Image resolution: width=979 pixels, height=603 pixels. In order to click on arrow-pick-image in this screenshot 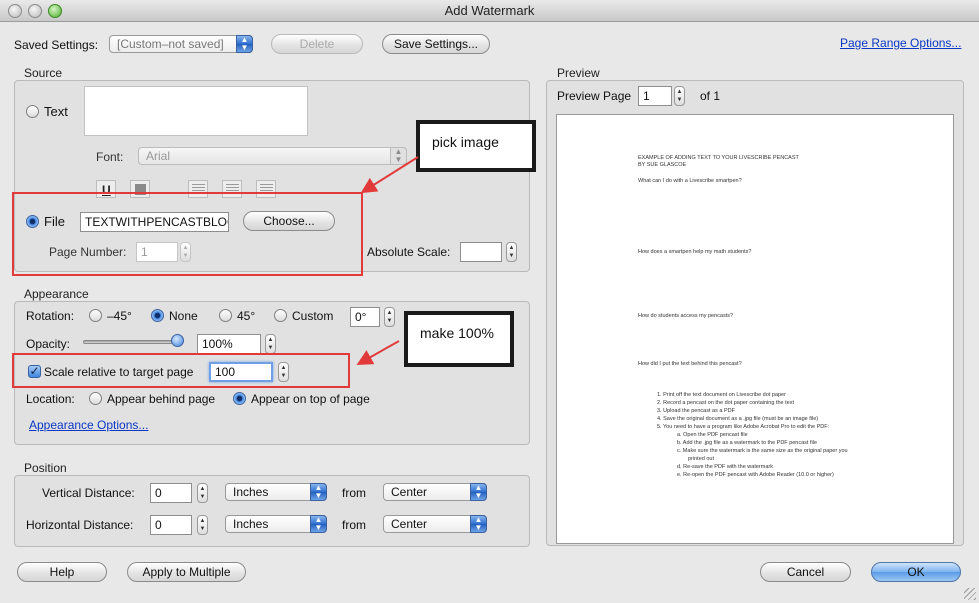, I will do `click(389, 175)`.